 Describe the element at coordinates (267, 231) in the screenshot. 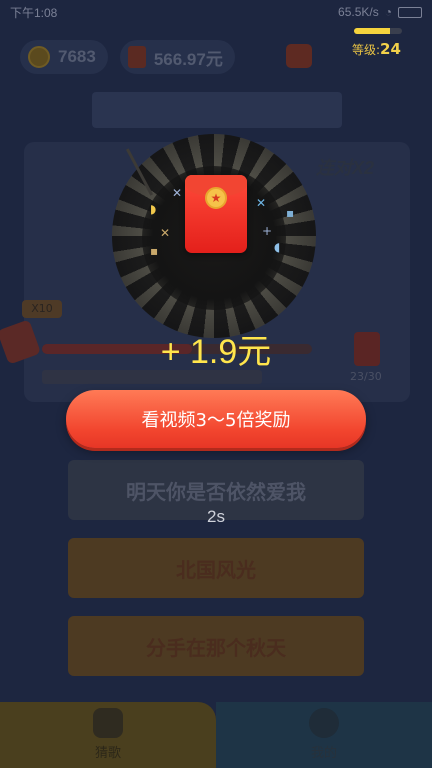

I see `confetti-icon: +` at that location.